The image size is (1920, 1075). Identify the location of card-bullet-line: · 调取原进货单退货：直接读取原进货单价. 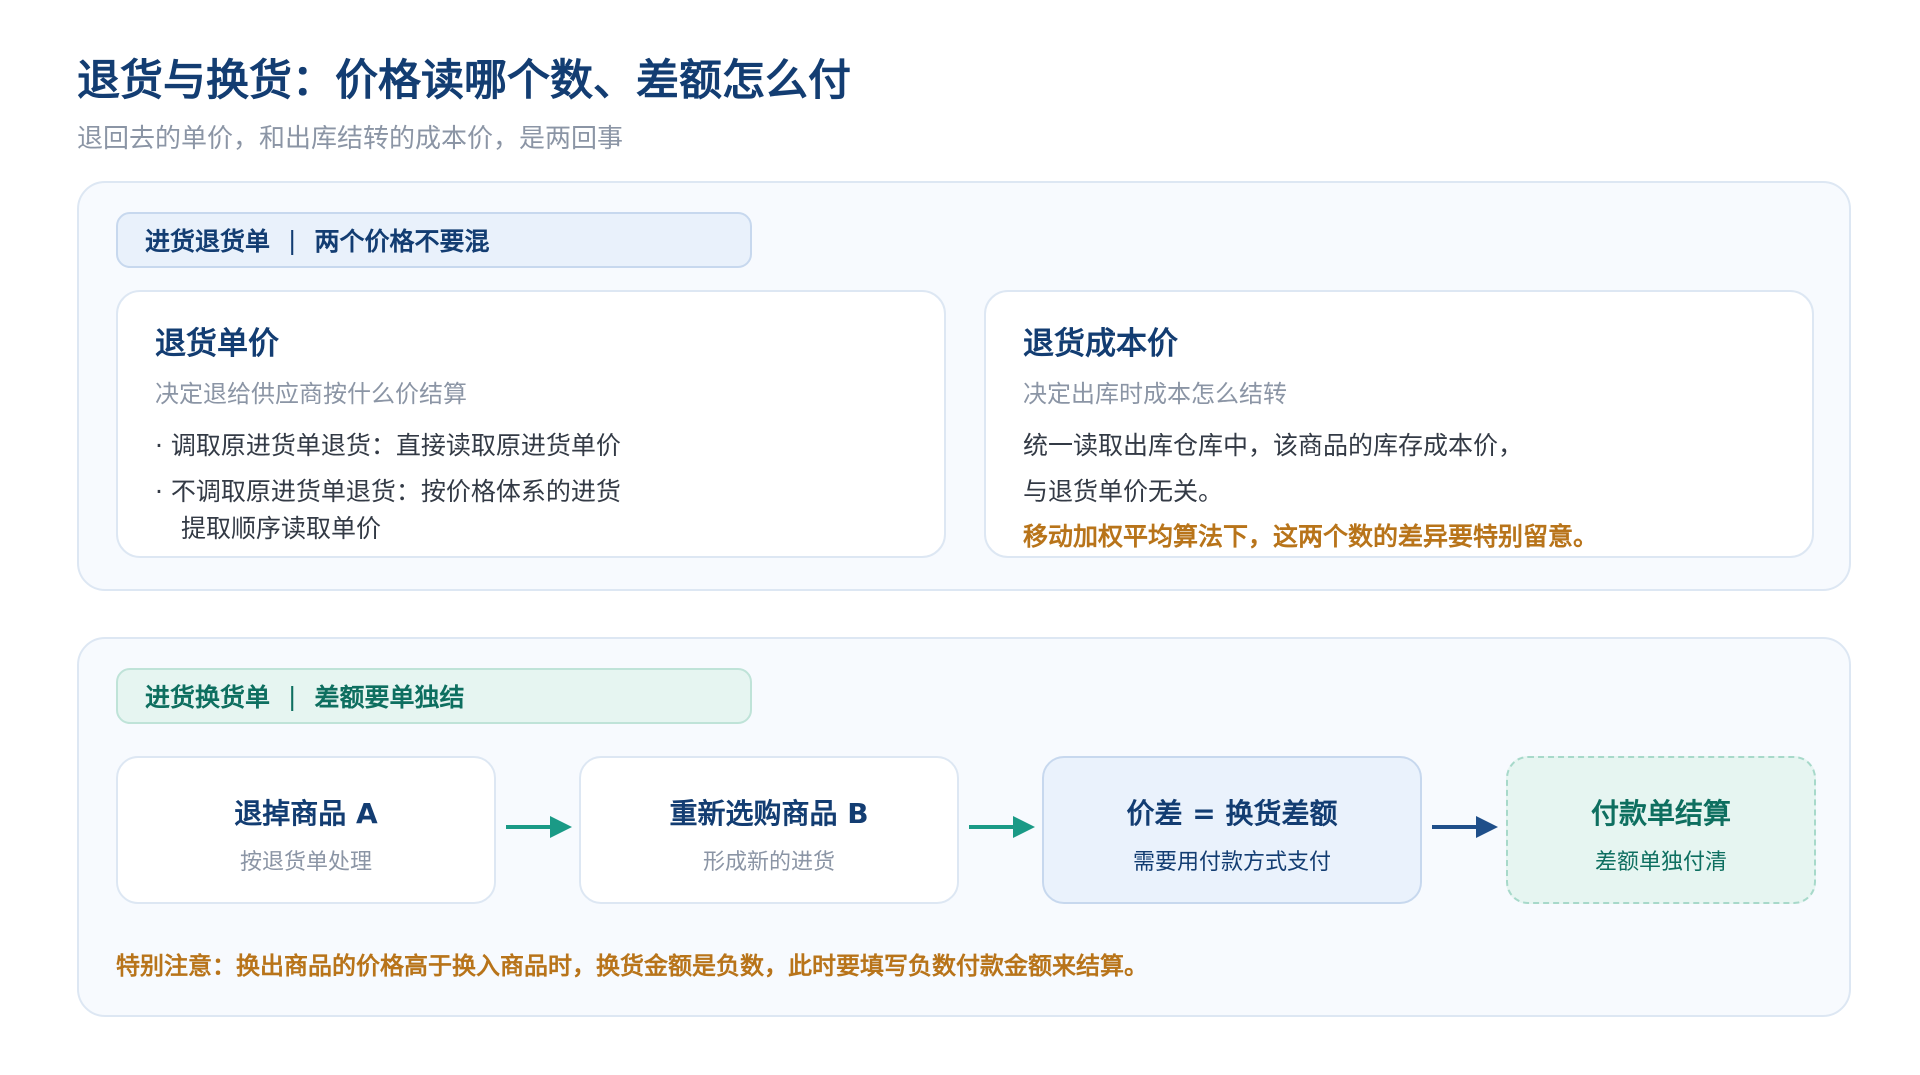
(388, 445).